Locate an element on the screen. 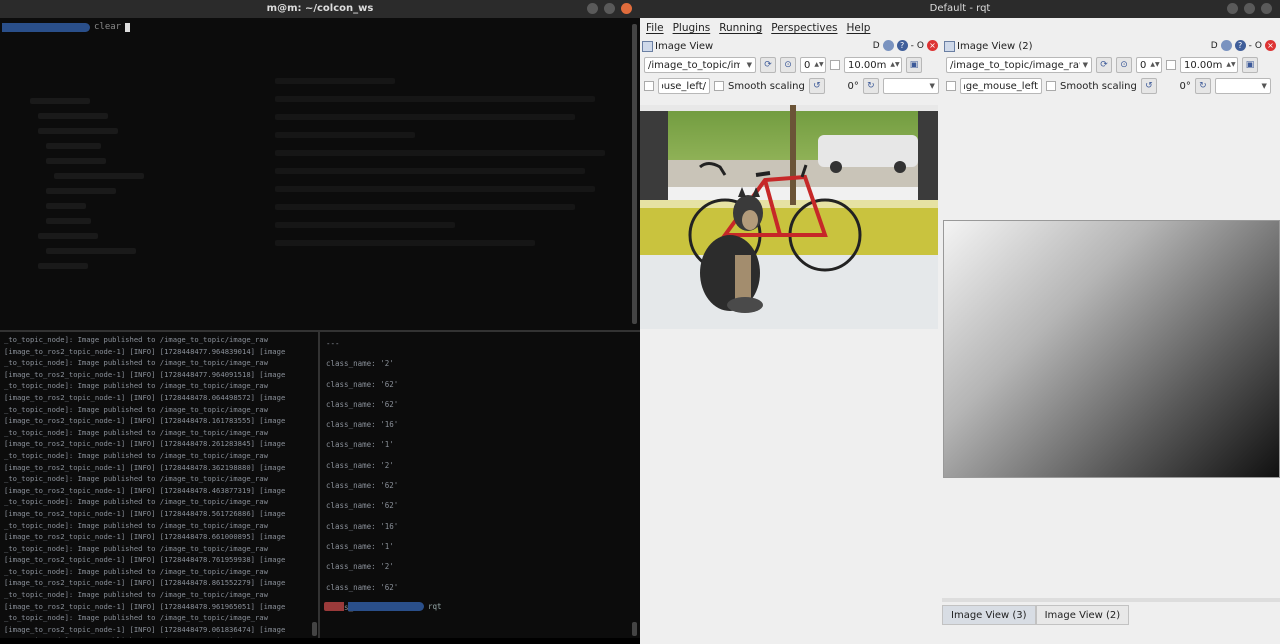 Image resolution: width=1280 pixels, height=644 pixels. rqt-window-controls is located at coordinates (1249, 8).